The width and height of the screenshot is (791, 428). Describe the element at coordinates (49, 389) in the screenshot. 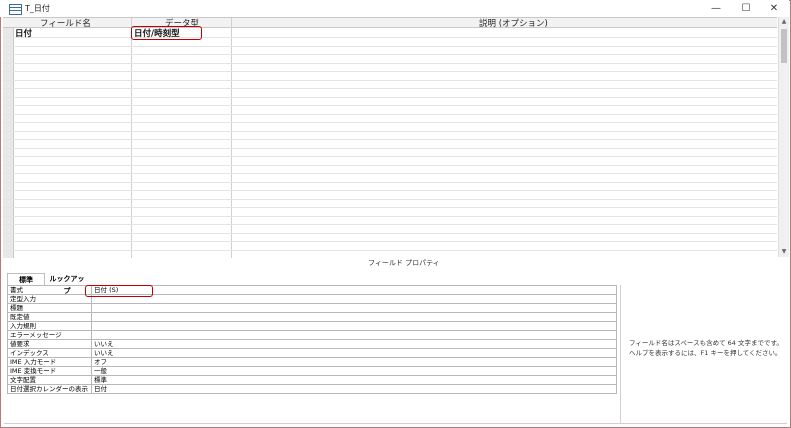

I see `property-name: 日付選択カレンダーの表示` at that location.